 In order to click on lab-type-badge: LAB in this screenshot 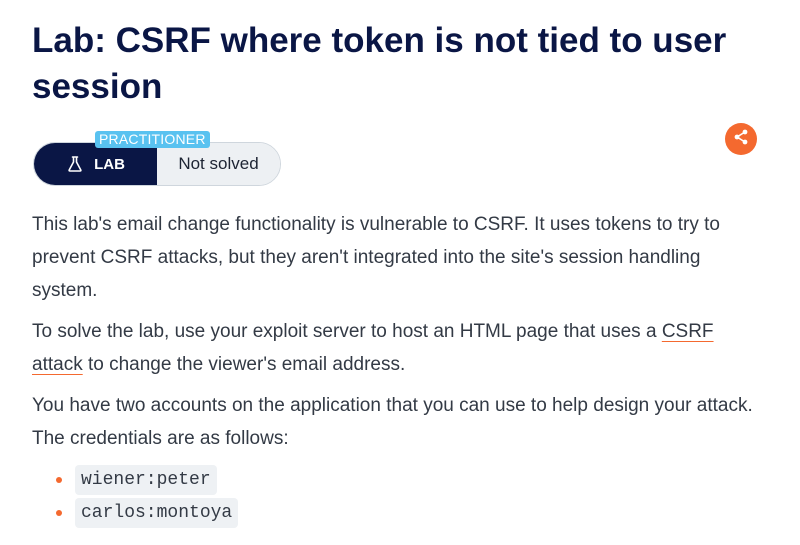, I will do `click(95, 164)`.